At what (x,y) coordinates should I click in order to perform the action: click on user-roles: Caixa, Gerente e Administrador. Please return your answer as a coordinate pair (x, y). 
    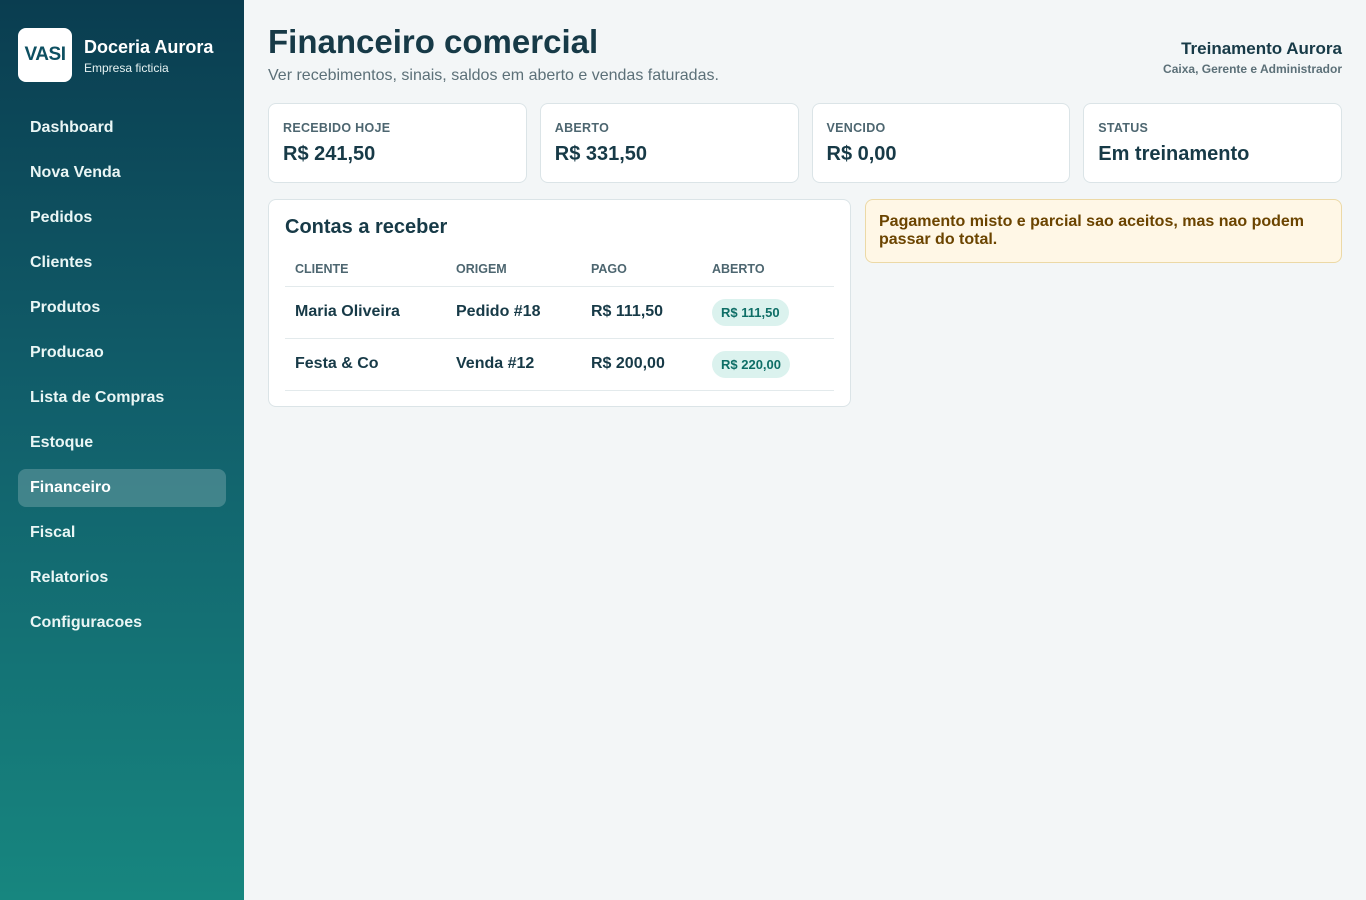
    Looking at the image, I should click on (1252, 69).